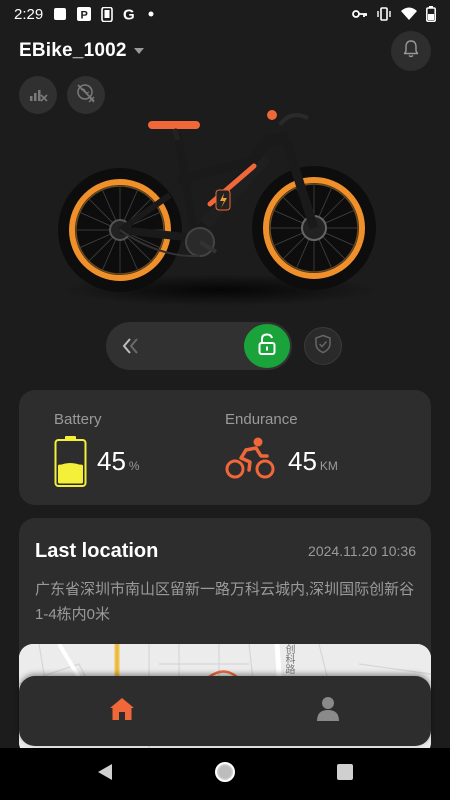 This screenshot has height=800, width=450. What do you see at coordinates (261, 419) in the screenshot?
I see `endurance-label: Endurance` at bounding box center [261, 419].